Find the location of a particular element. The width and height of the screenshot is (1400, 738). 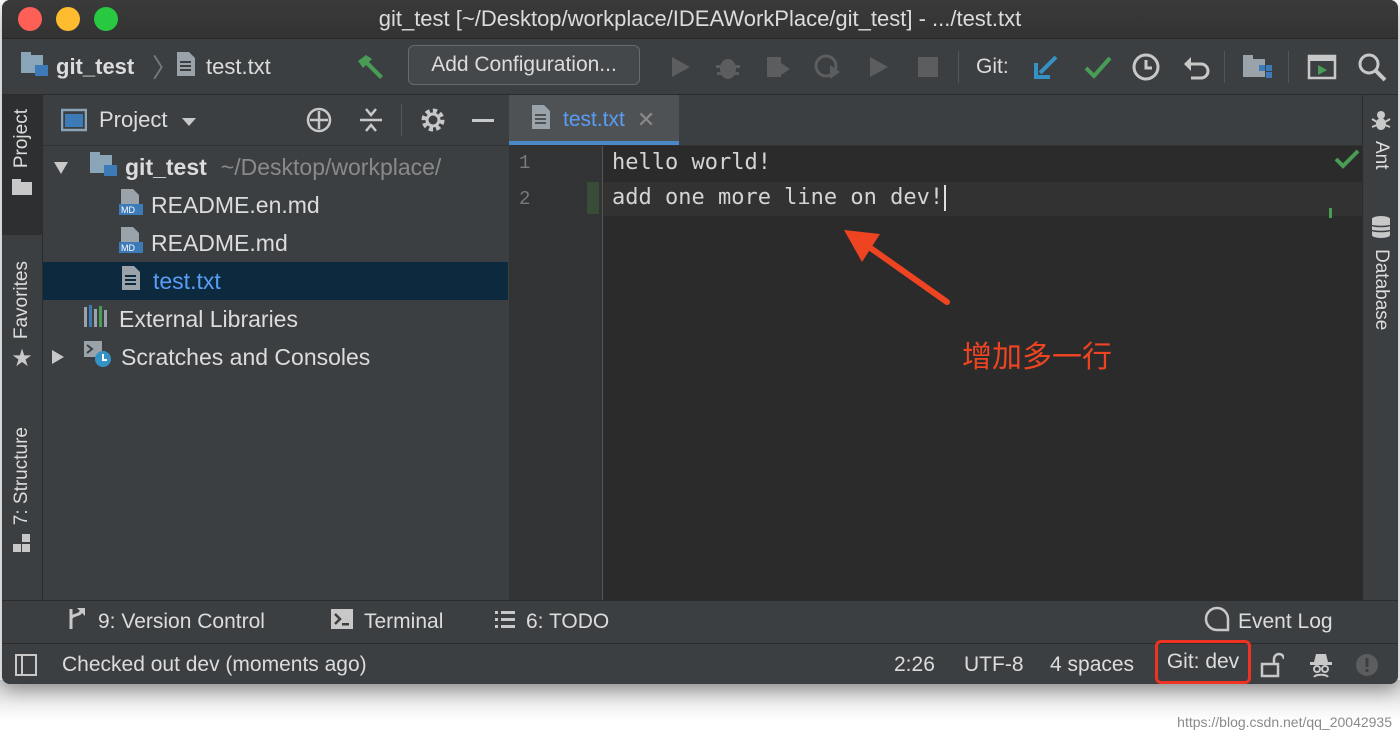

gear-icon is located at coordinates (433, 120).